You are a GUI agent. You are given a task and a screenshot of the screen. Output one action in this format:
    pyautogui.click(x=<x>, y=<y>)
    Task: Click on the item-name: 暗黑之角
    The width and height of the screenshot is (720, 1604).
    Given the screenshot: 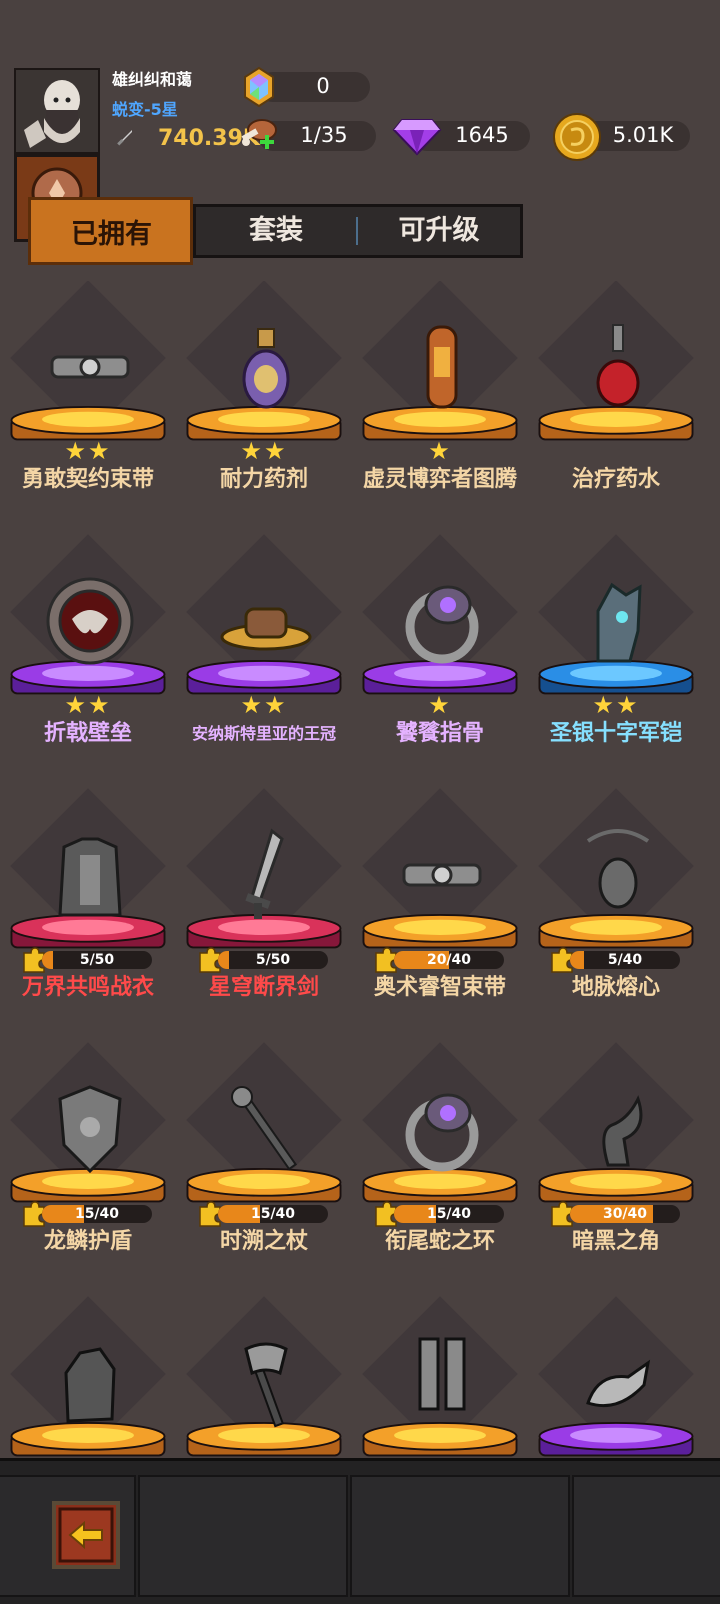 What is the action you would take?
    pyautogui.click(x=615, y=1241)
    